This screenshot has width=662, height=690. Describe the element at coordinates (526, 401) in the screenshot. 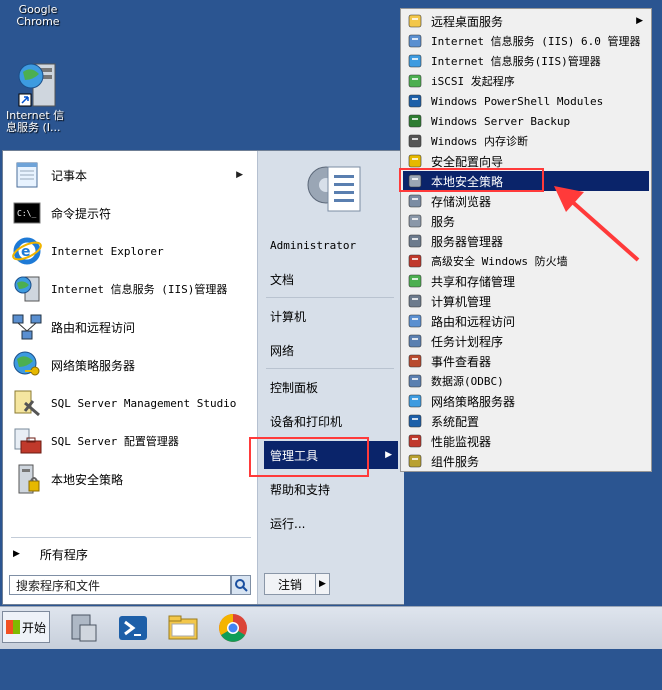

I see `submenu-item: 网络策略服务器` at that location.